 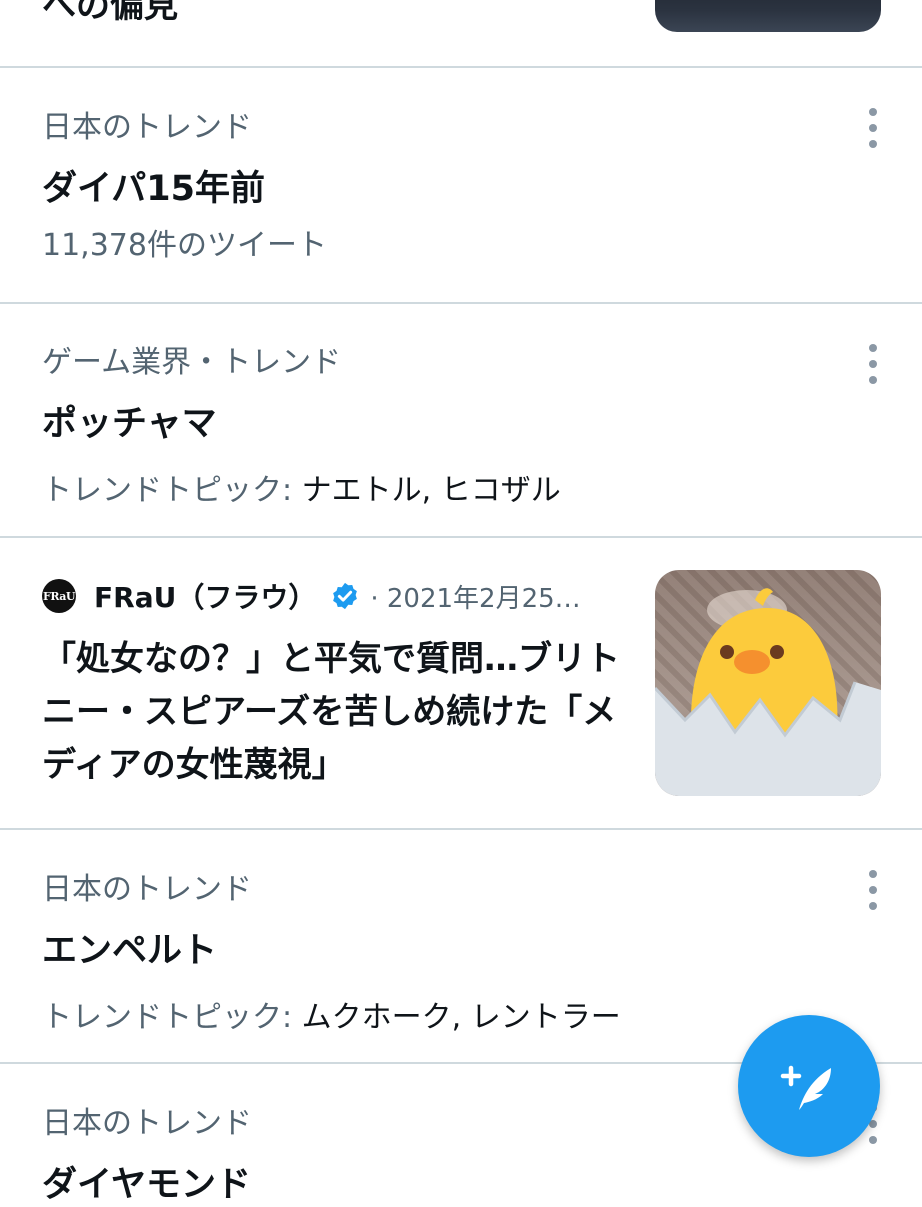 I want to click on source-name: FRaU（フラウ）, so click(x=205, y=597).